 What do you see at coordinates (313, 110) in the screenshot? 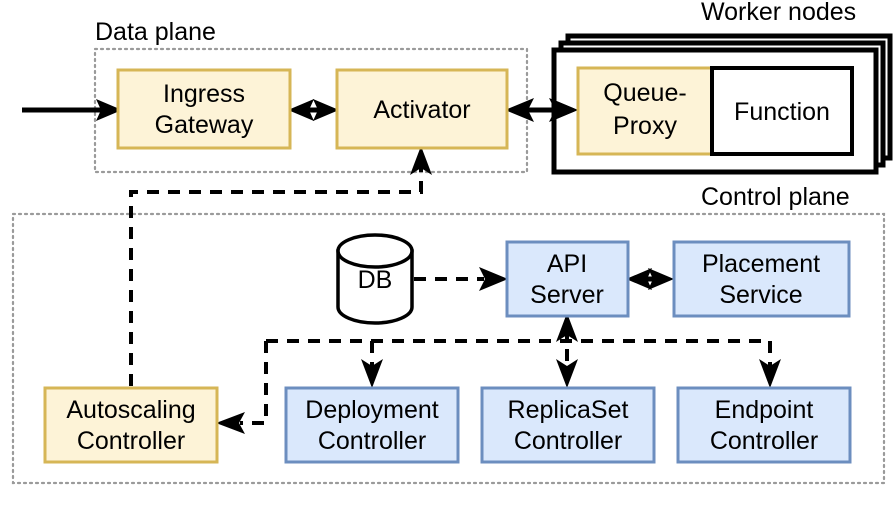
I see `edge-ingress-activator` at bounding box center [313, 110].